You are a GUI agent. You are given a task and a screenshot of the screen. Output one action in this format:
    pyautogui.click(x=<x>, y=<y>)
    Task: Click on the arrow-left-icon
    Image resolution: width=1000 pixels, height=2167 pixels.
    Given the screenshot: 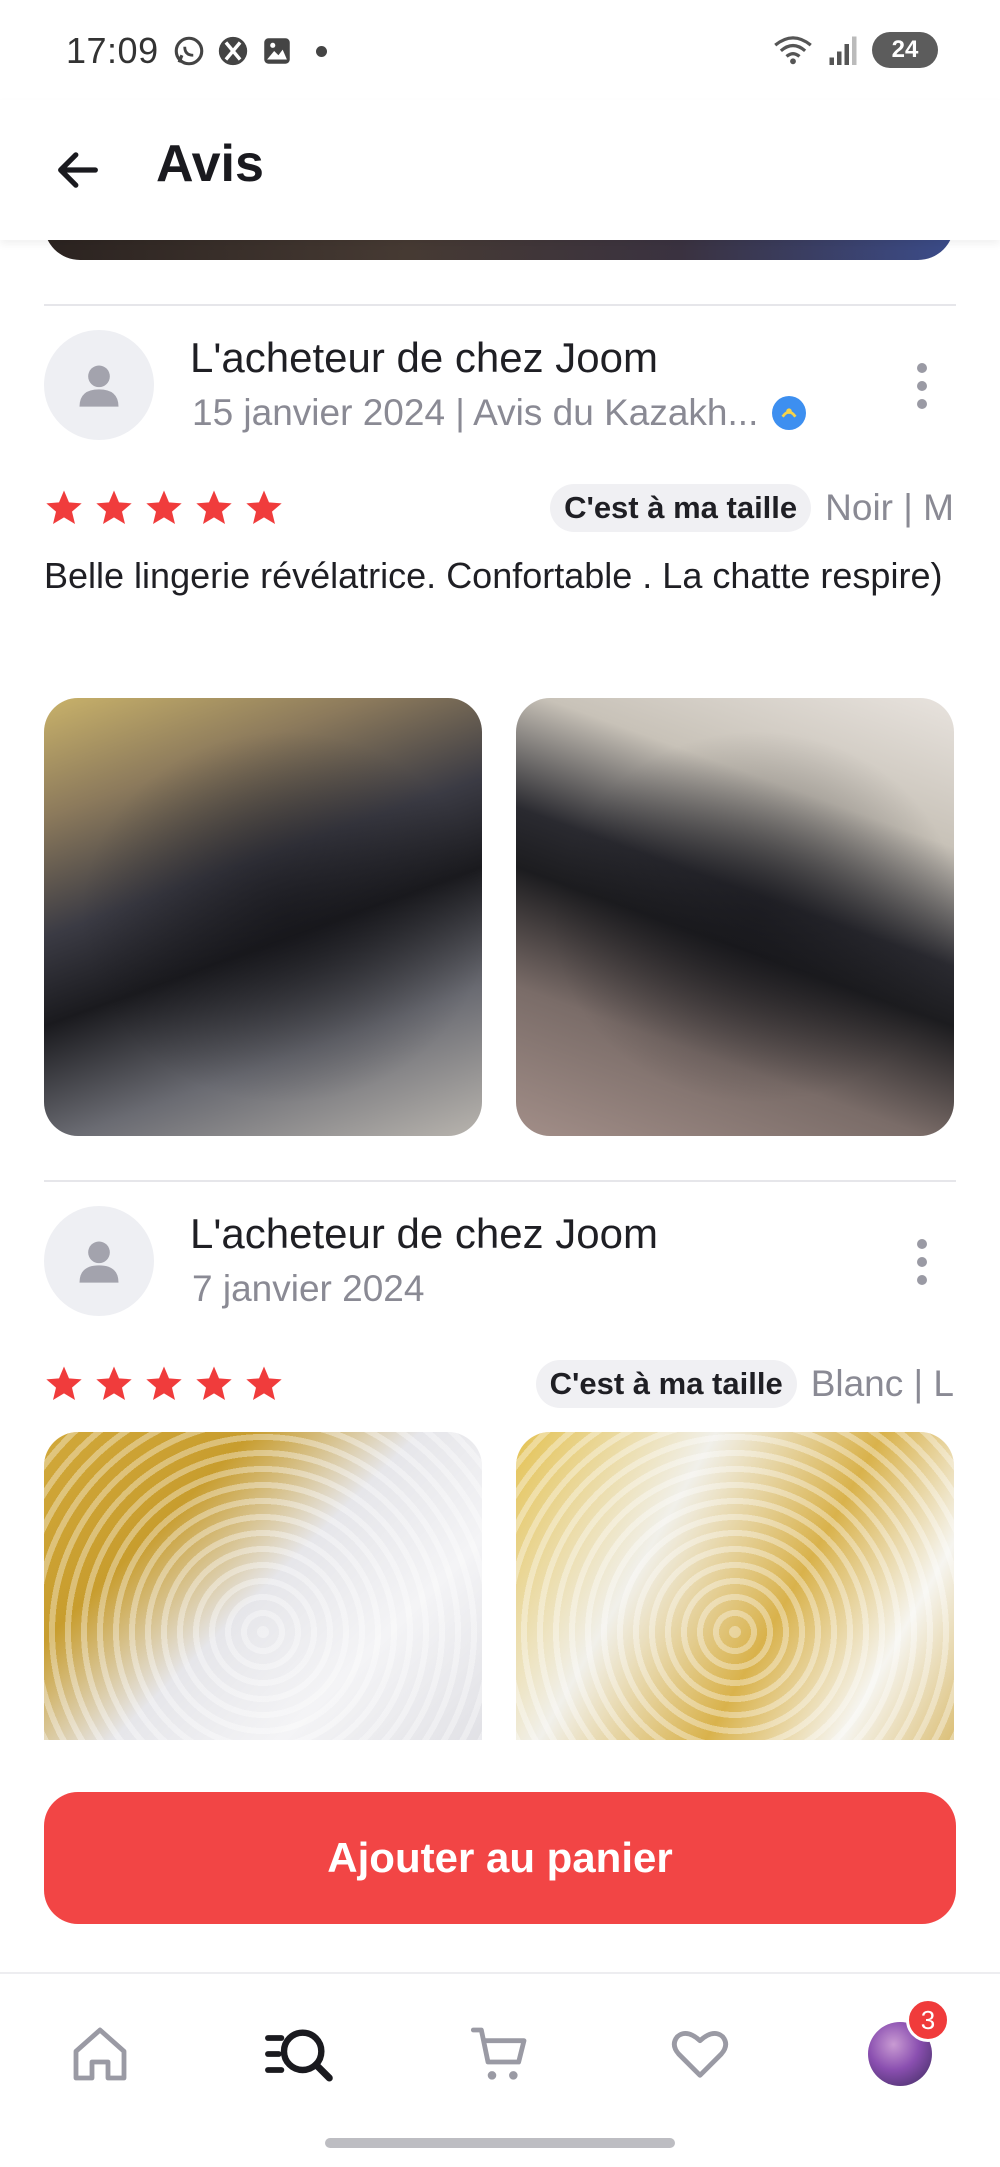 What is the action you would take?
    pyautogui.click(x=78, y=170)
    